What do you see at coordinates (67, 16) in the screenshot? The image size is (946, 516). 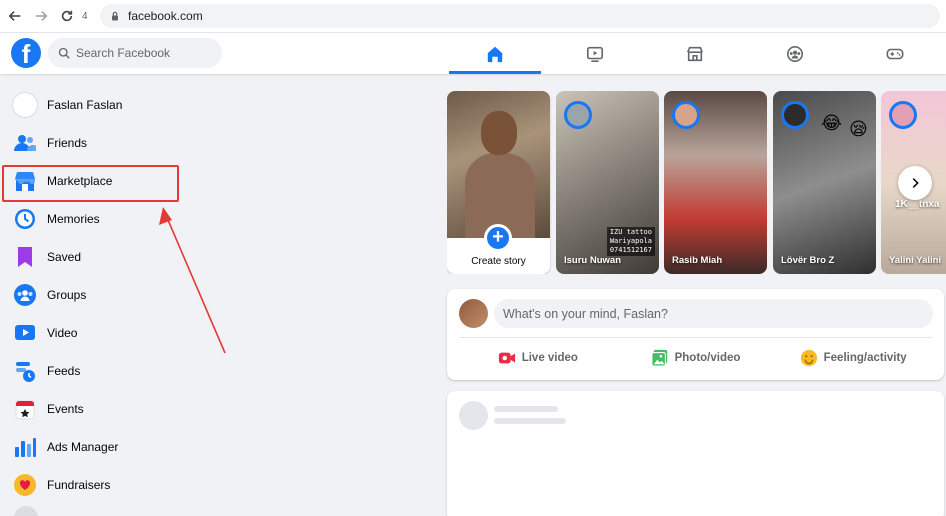 I see `reload-icon` at bounding box center [67, 16].